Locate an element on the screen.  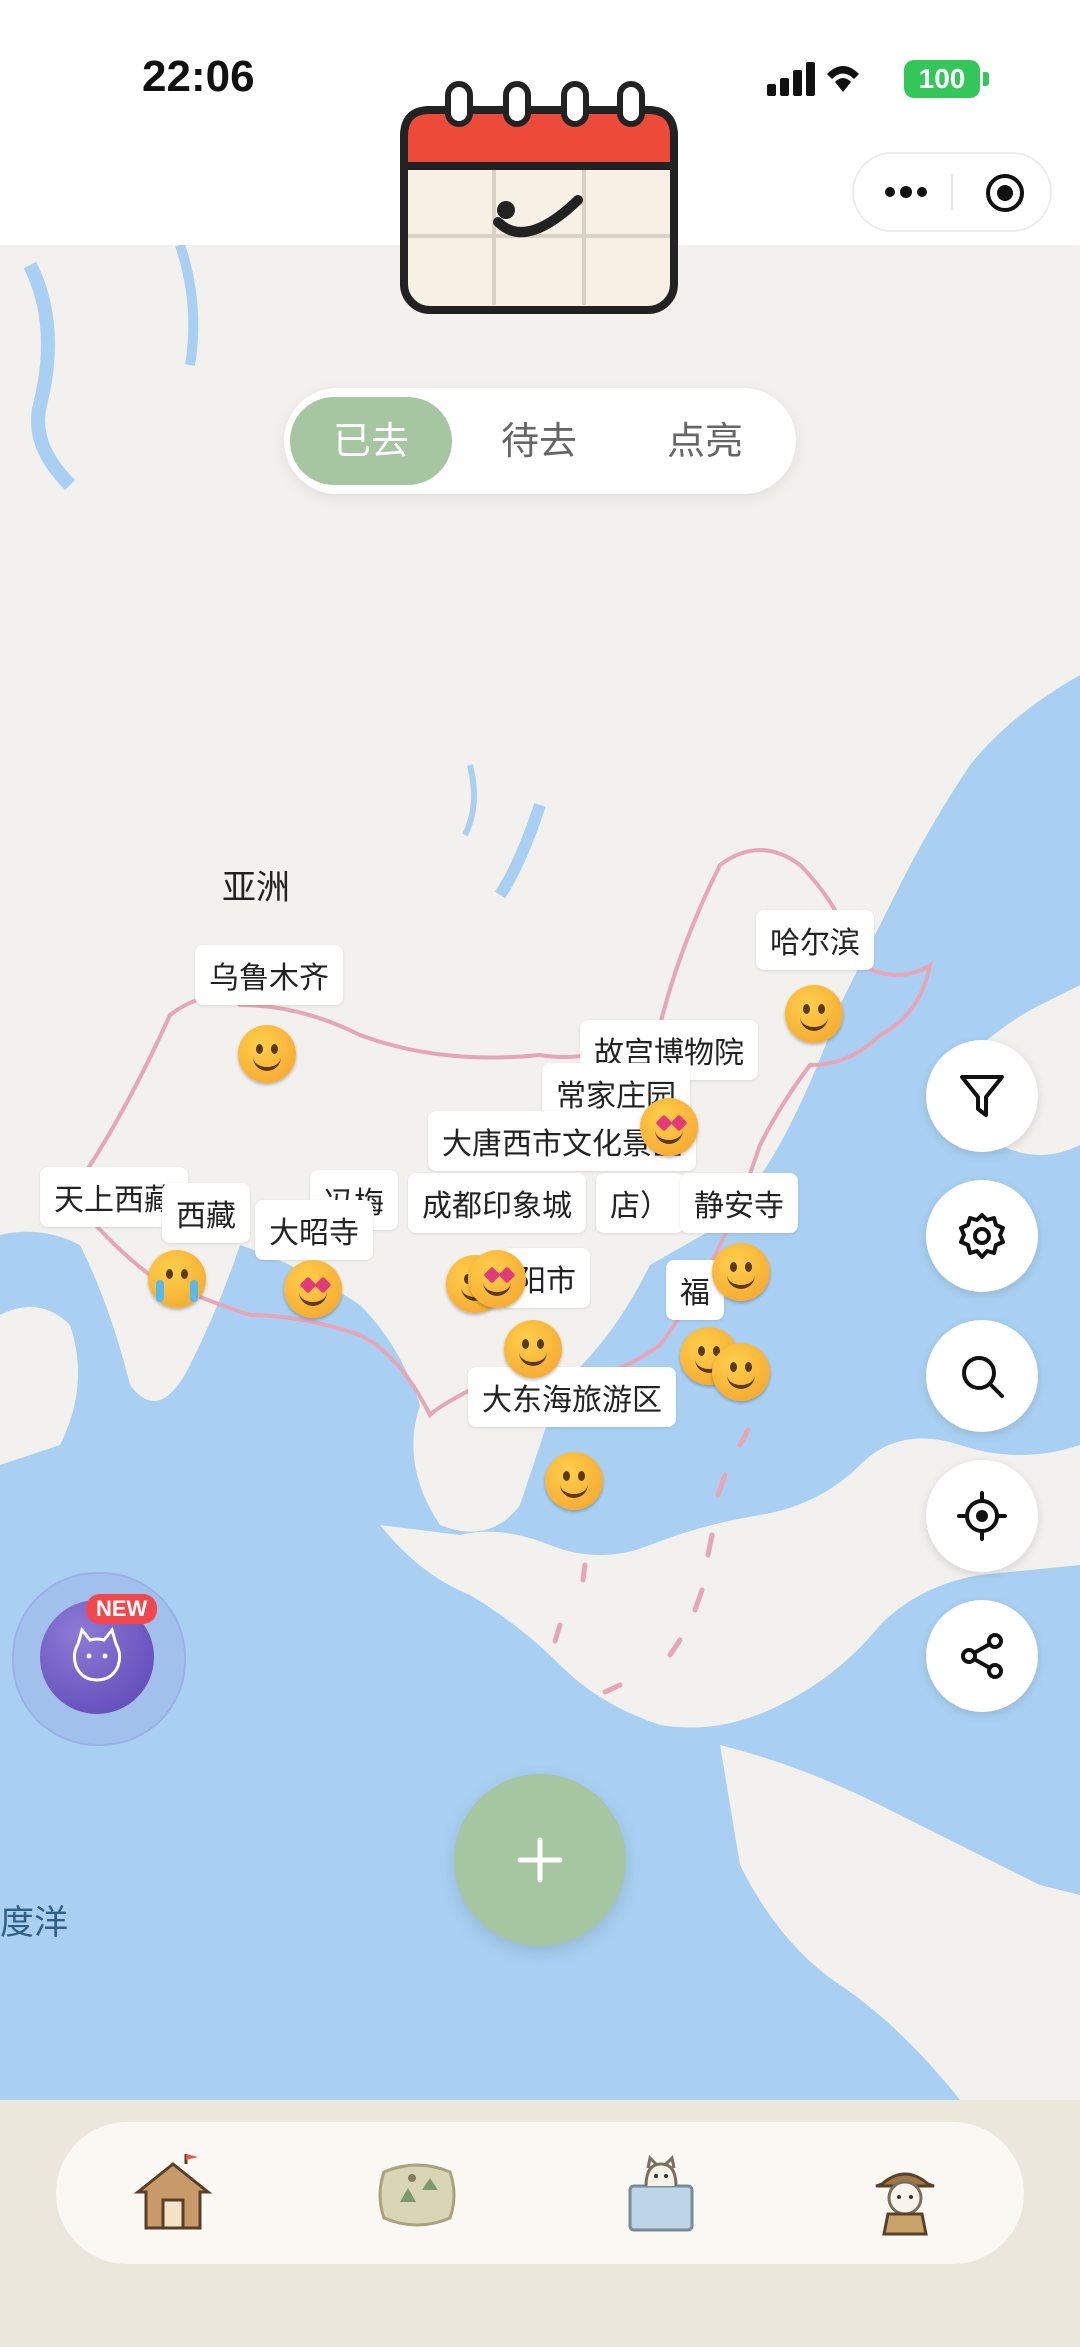
map-tab-icon is located at coordinates (417, 2195).